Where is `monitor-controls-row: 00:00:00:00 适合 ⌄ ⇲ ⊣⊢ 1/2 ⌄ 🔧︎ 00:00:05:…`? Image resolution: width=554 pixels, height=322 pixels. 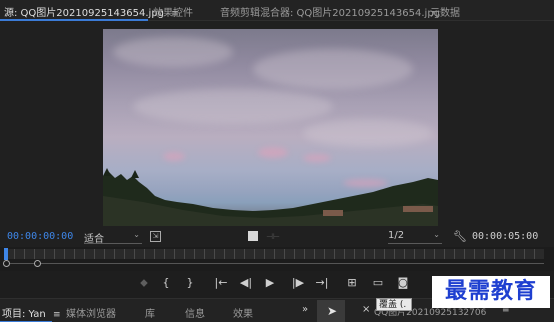
monitor-controls-row: 00:00:00:00 适合 ⌄ ⇲ ⊣⊢ 1/2 ⌄ 🔧︎ 00:00:05:… is located at coordinates (277, 237).